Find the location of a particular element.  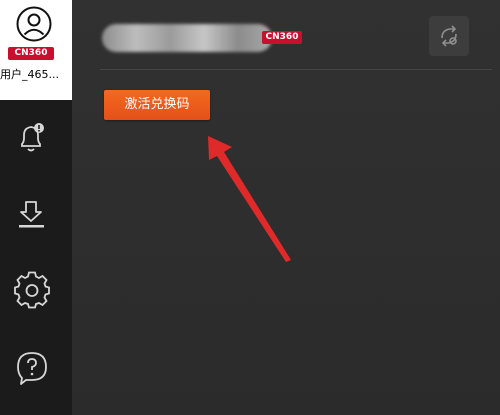

sidebar-item-help is located at coordinates (32, 368).